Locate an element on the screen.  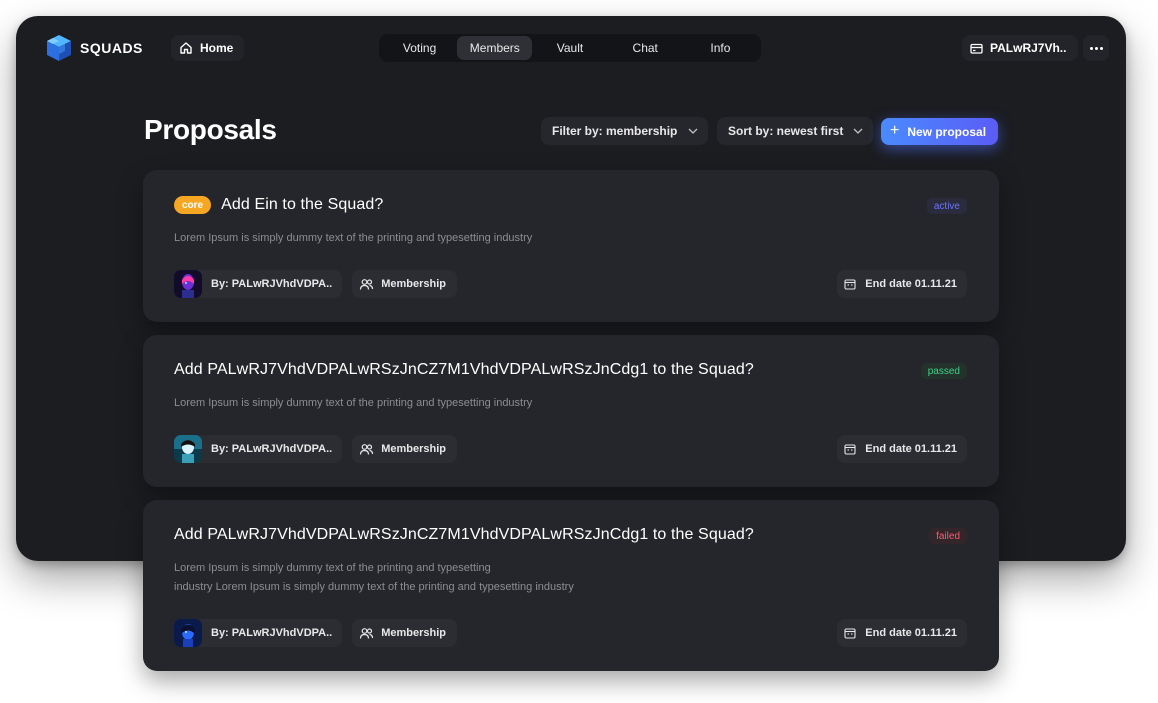
sort-dropdown: Sort by: newest first is located at coordinates (795, 131).